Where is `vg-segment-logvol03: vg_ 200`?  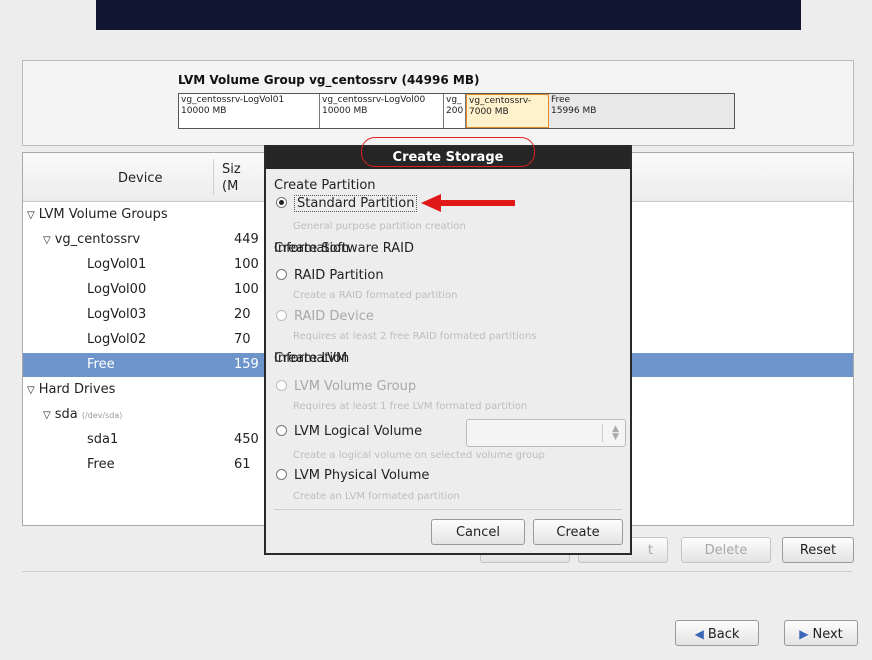
vg-segment-logvol03: vg_ 200 is located at coordinates (455, 111).